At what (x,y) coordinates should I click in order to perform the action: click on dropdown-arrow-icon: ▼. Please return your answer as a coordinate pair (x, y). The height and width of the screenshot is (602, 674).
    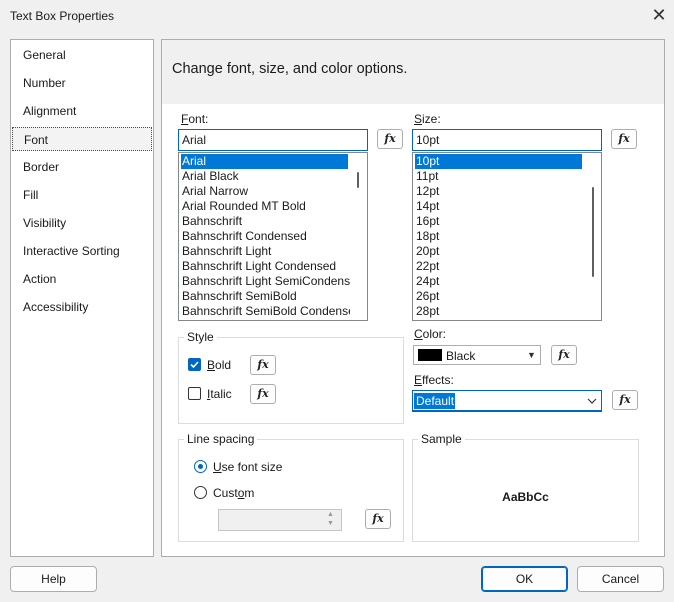
    Looking at the image, I should click on (531, 355).